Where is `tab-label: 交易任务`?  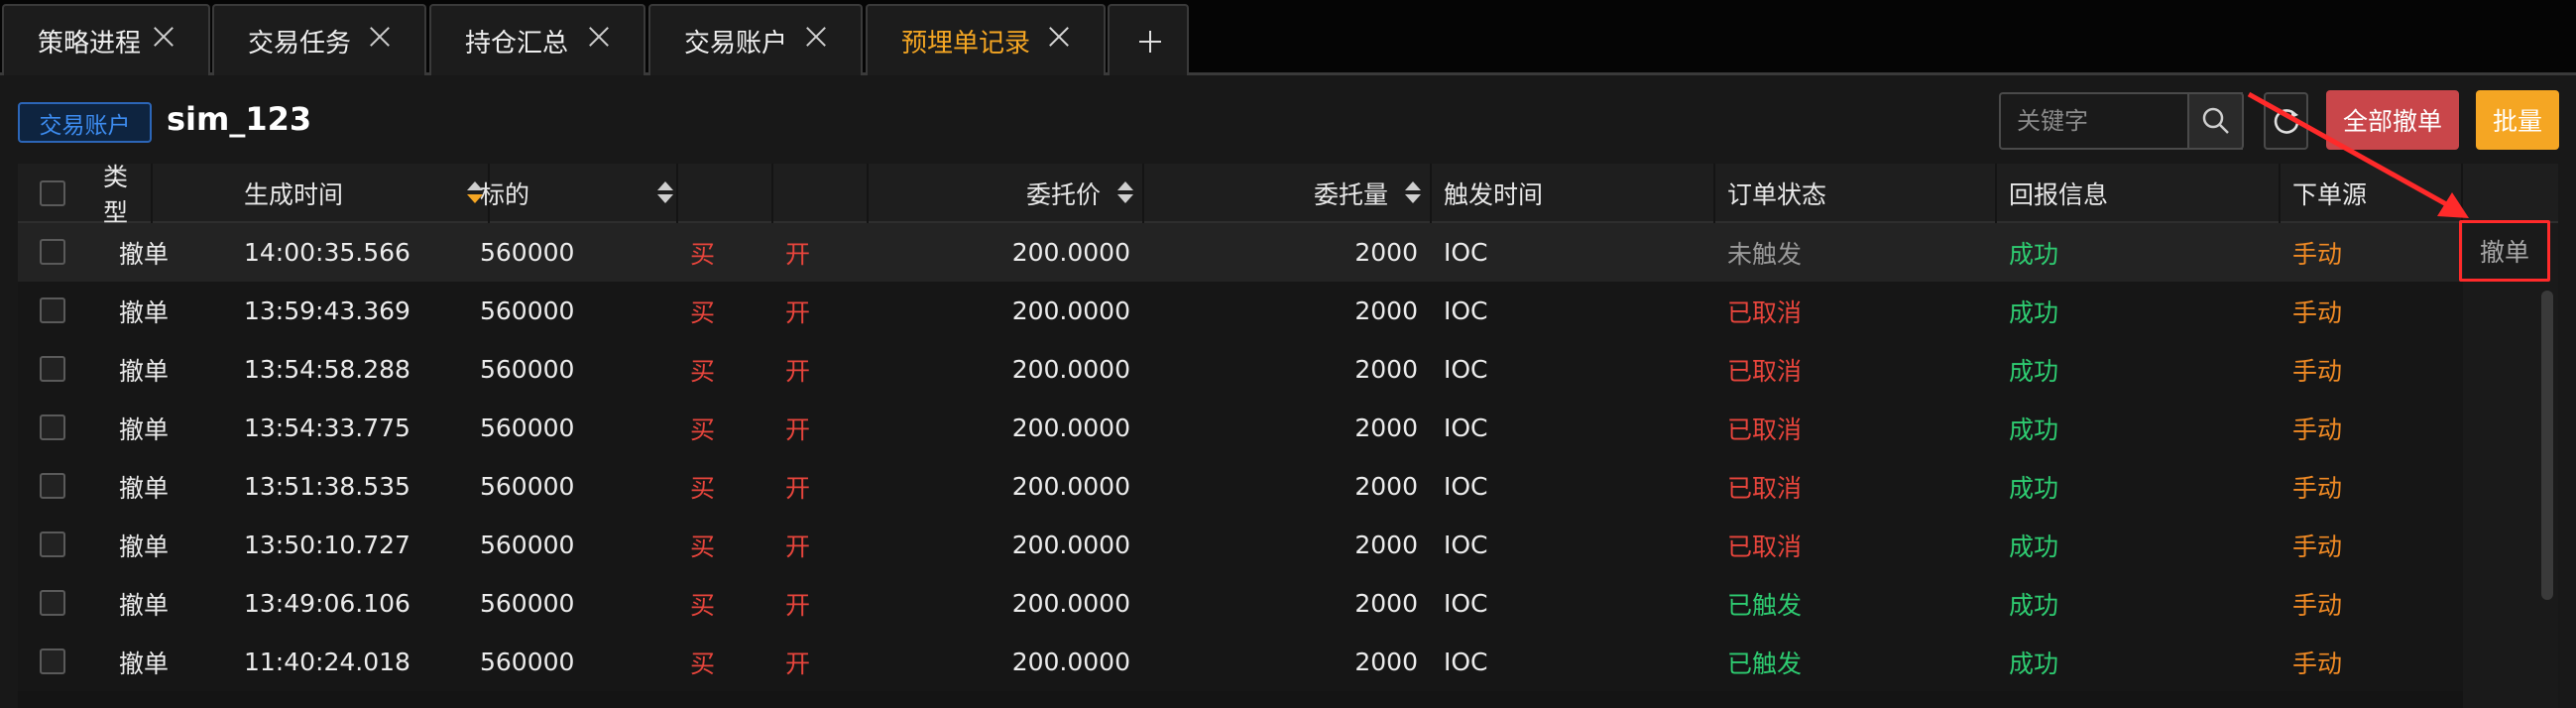 tab-label: 交易任务 is located at coordinates (300, 43).